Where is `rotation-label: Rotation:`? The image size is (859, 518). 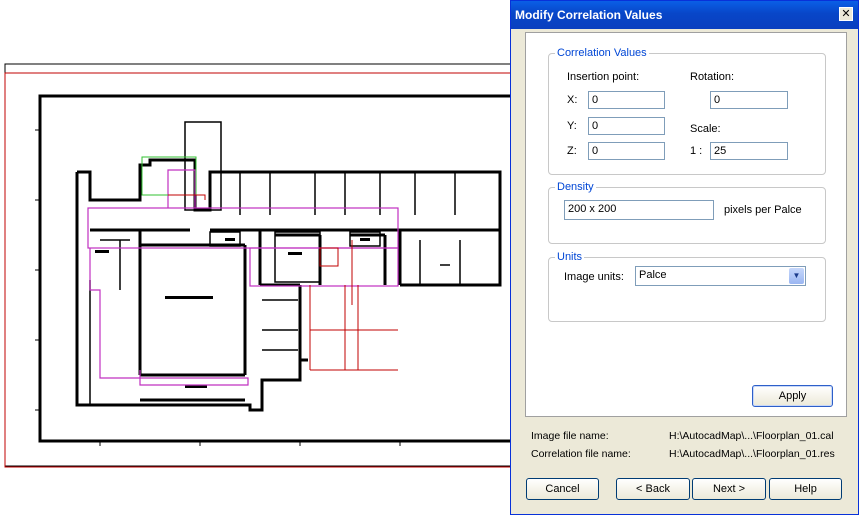 rotation-label: Rotation: is located at coordinates (712, 77).